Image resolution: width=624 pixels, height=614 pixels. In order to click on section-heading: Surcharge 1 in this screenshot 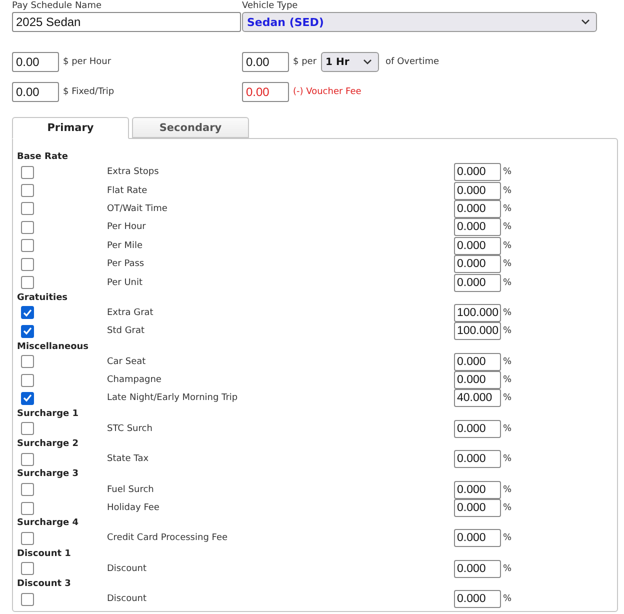, I will do `click(48, 414)`.